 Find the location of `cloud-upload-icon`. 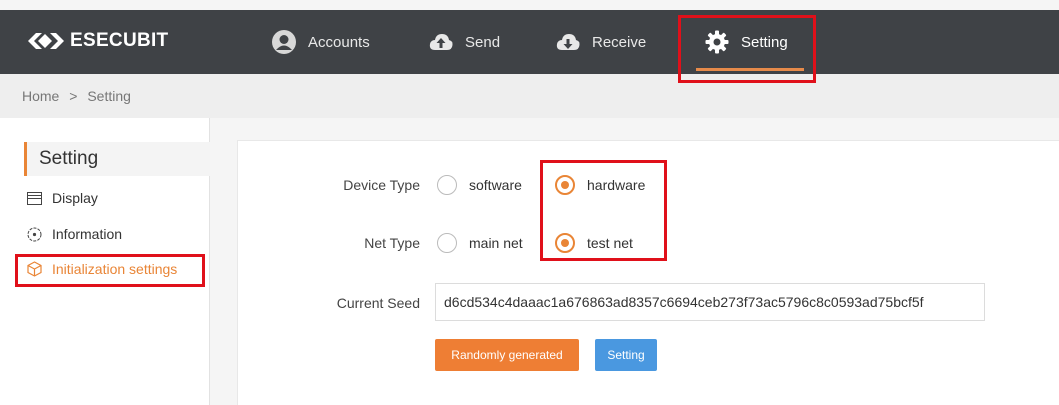

cloud-upload-icon is located at coordinates (441, 42).